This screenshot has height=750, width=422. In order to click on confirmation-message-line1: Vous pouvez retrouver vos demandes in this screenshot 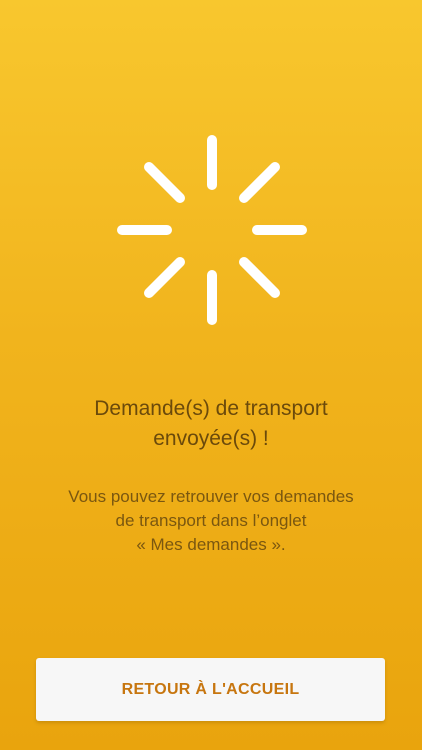, I will do `click(211, 496)`.